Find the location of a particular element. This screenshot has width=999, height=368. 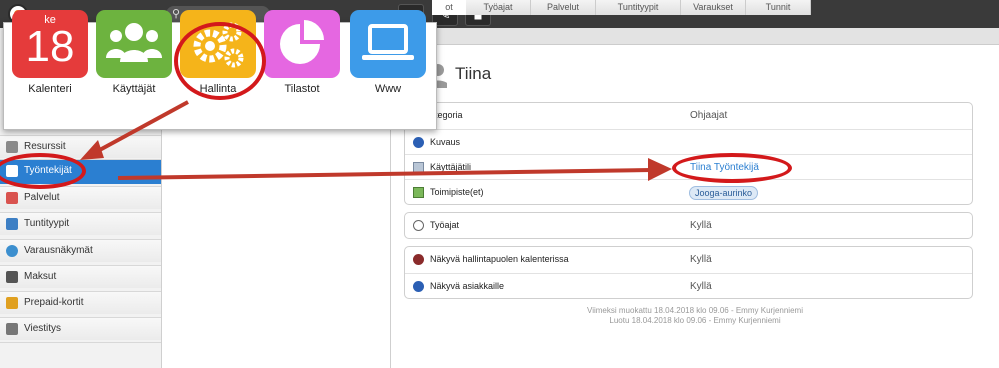

laptop-icon is located at coordinates (388, 42).